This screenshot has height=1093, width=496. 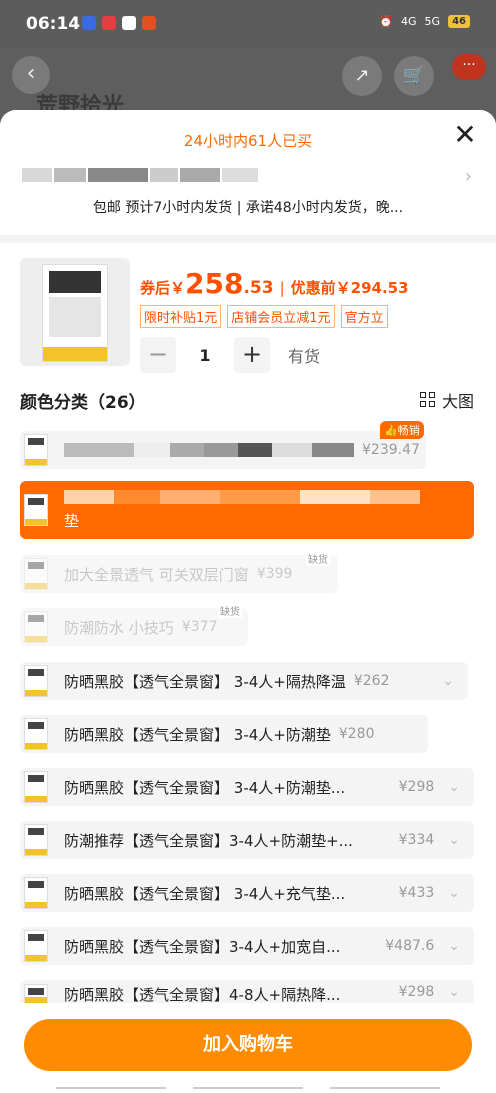 I want to click on option-price: ¥487.6, so click(x=410, y=946).